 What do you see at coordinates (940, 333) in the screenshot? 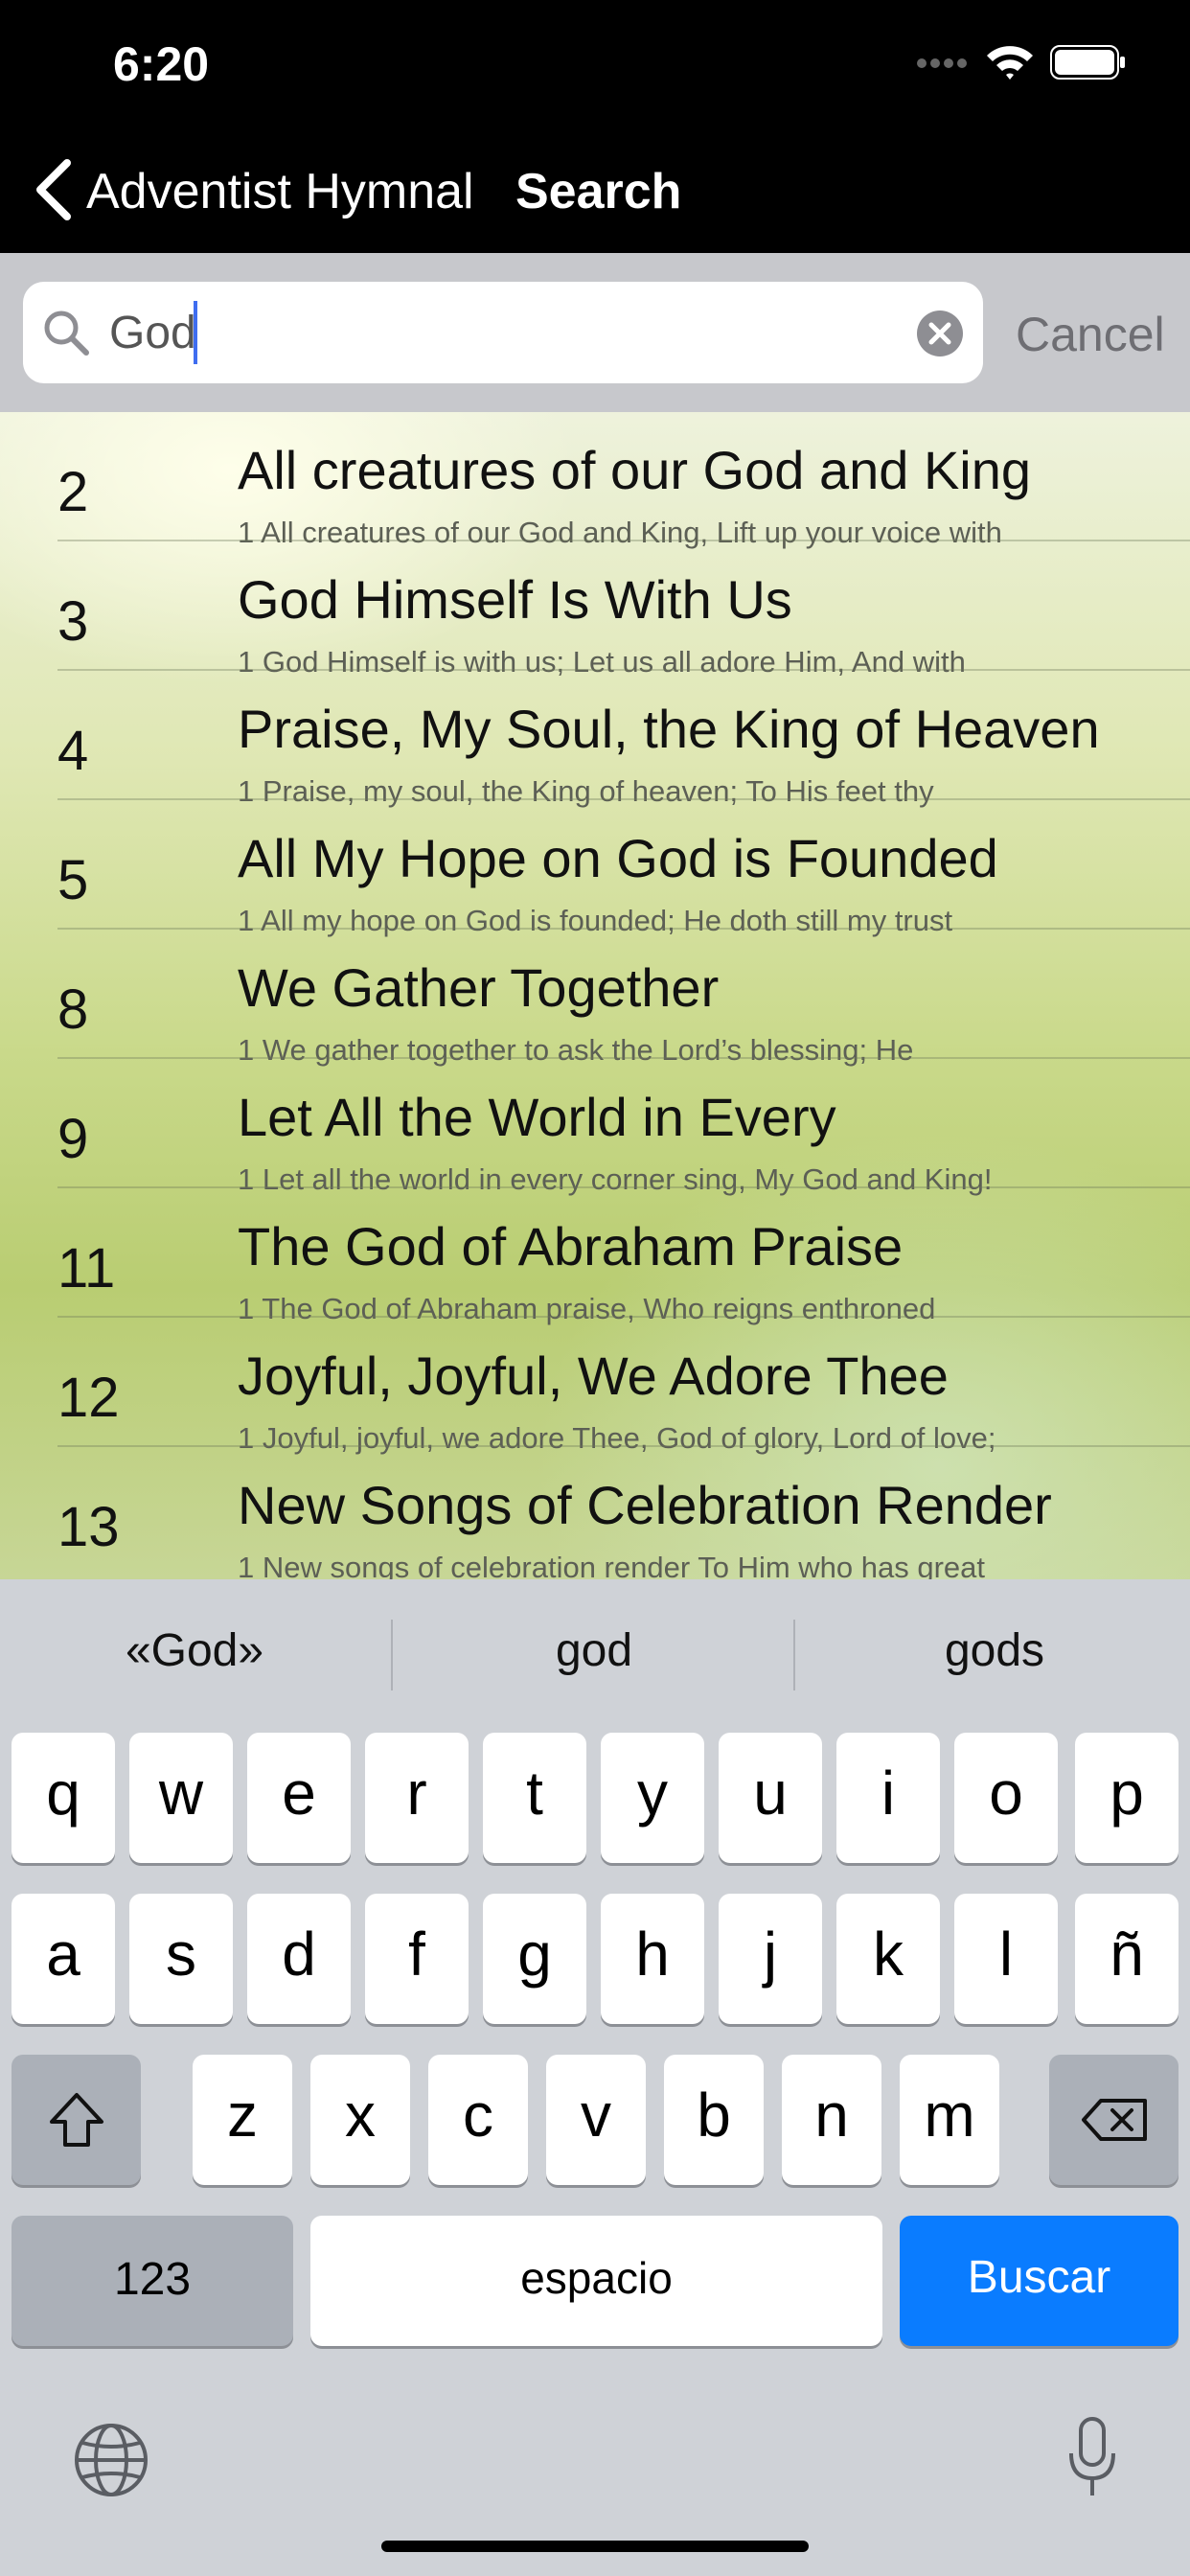
I see `clear-icon` at bounding box center [940, 333].